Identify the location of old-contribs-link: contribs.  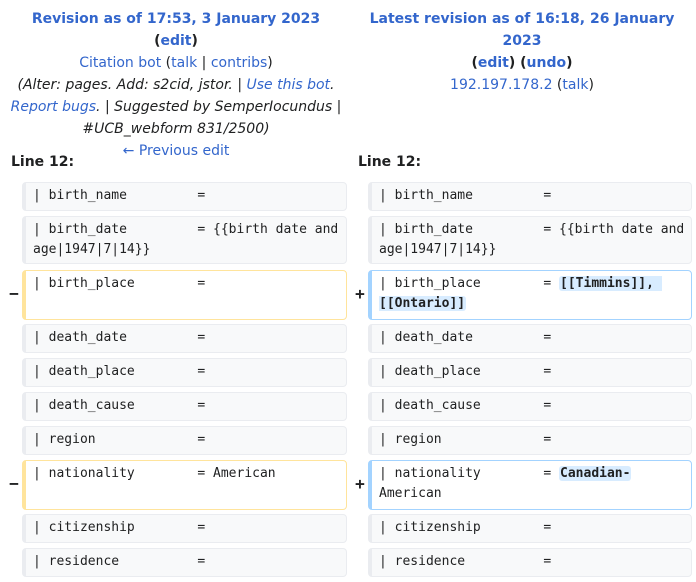
(239, 63).